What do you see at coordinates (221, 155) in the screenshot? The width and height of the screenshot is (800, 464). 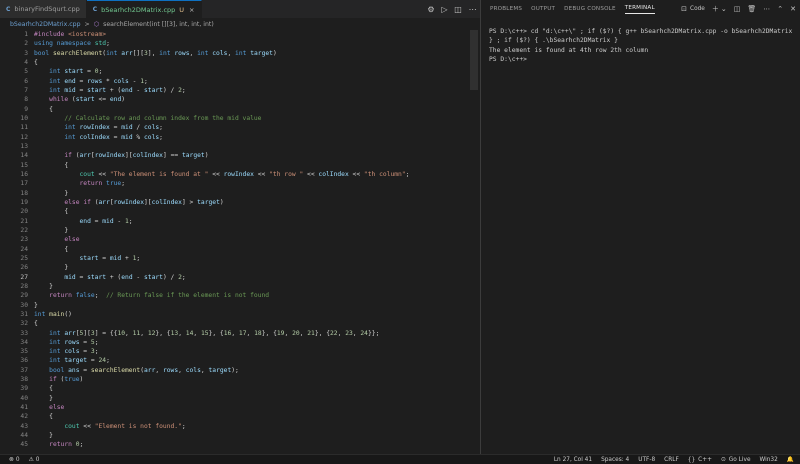 I see `code-line: if (arr[rowIndex][colIndex] == target)` at bounding box center [221, 155].